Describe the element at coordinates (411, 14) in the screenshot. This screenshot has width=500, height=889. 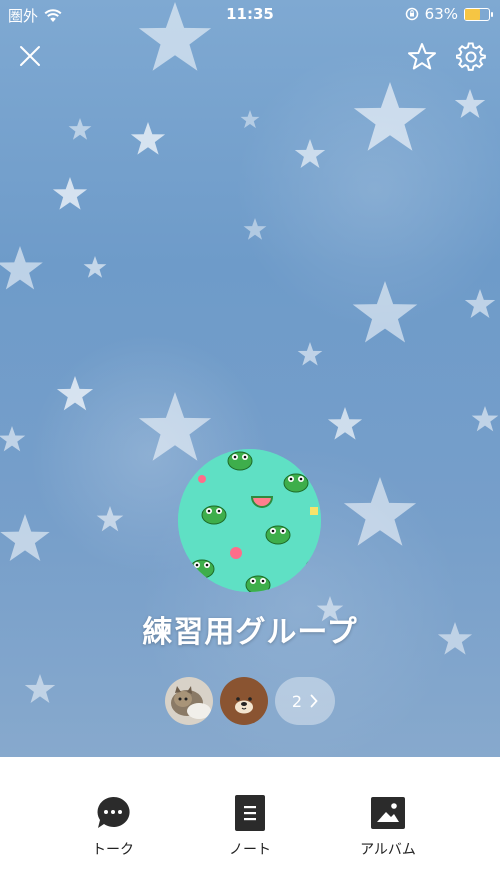
I see `rotation-lock-icon` at that location.